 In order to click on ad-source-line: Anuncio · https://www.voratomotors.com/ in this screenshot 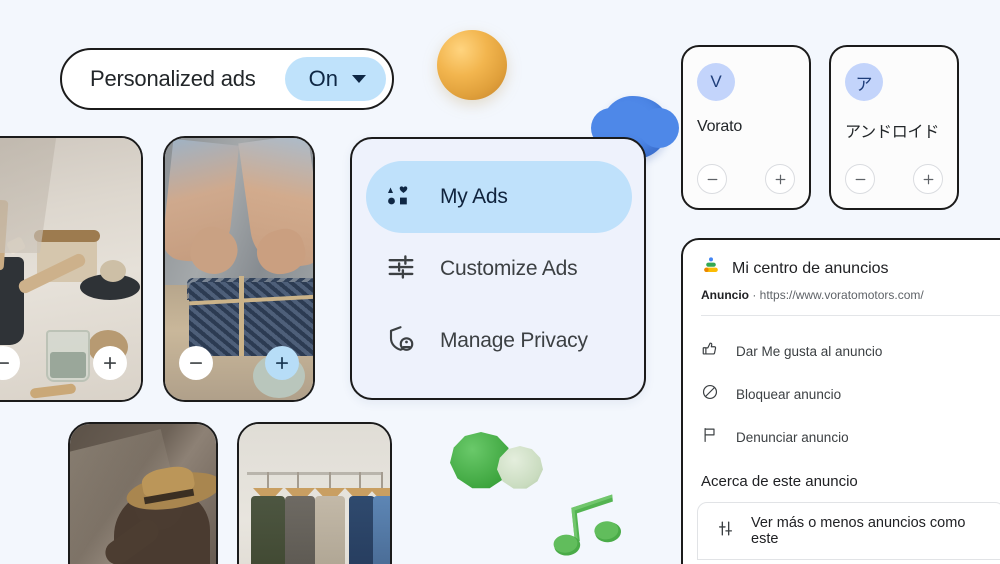, I will do `click(850, 295)`.